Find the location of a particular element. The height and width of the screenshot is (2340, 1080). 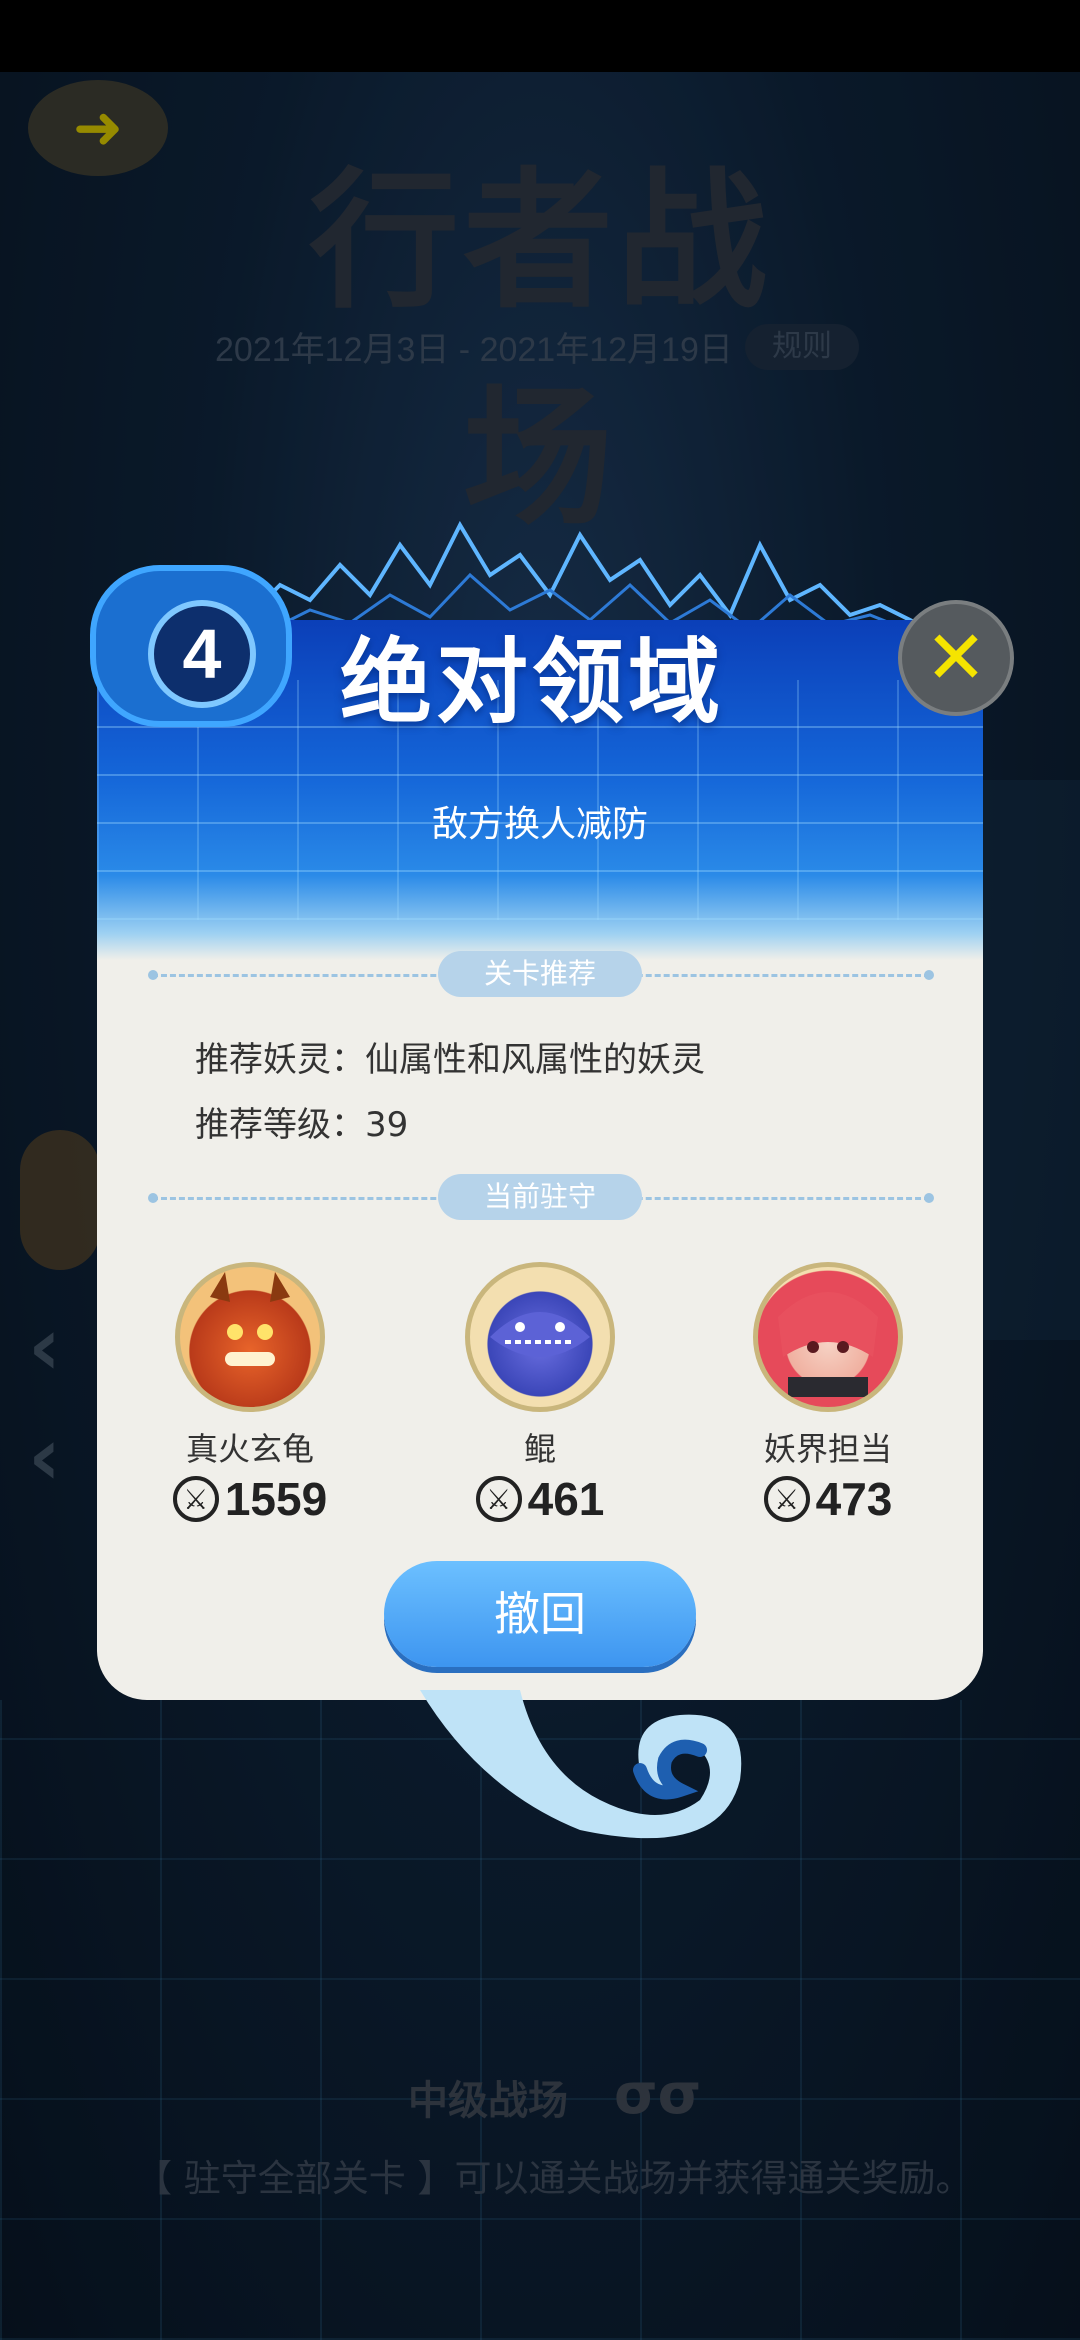

section-recommend-label: 关卡推荐 is located at coordinates (540, 974).